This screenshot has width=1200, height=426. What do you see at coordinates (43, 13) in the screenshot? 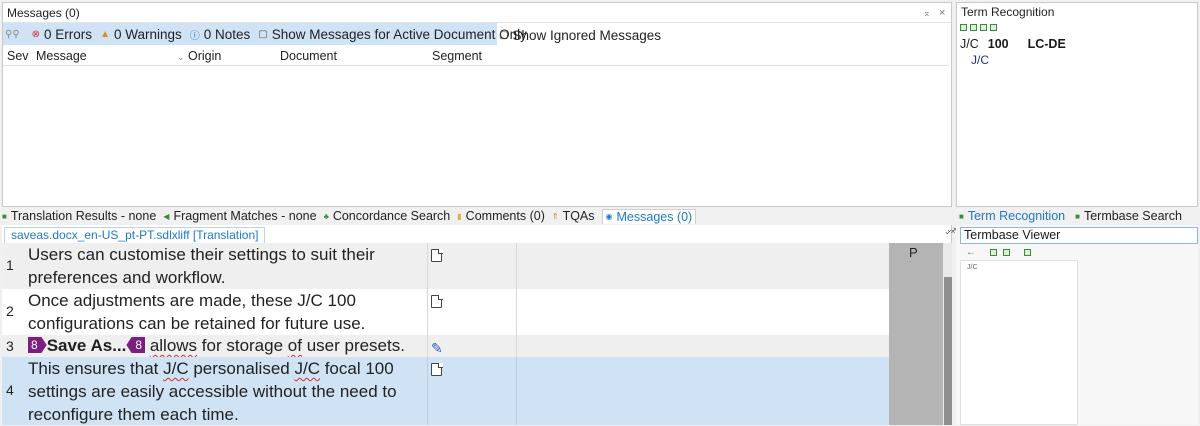
I see `messages-title-text: Messages (0)` at bounding box center [43, 13].